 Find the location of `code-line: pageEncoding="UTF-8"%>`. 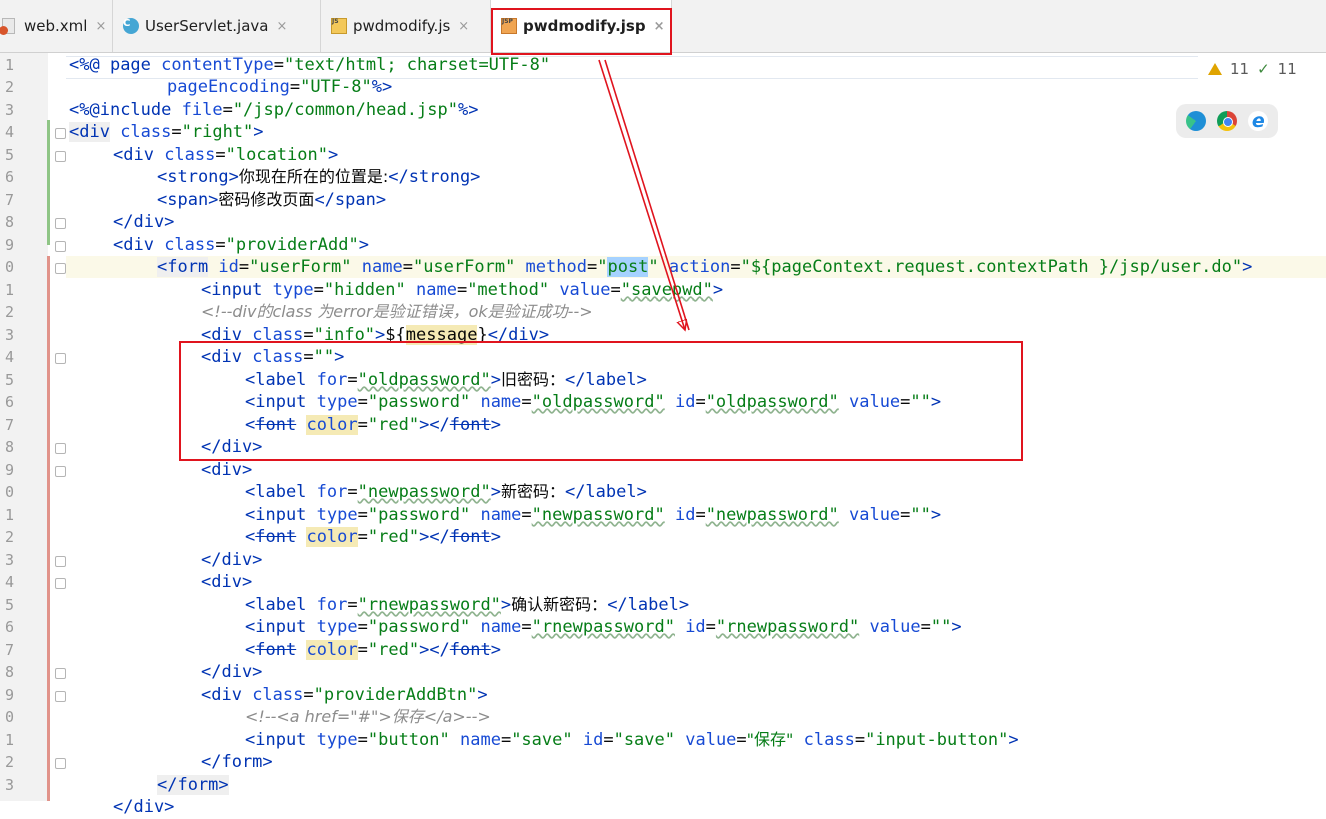

code-line: pageEncoding="UTF-8"%> is located at coordinates (280, 87).